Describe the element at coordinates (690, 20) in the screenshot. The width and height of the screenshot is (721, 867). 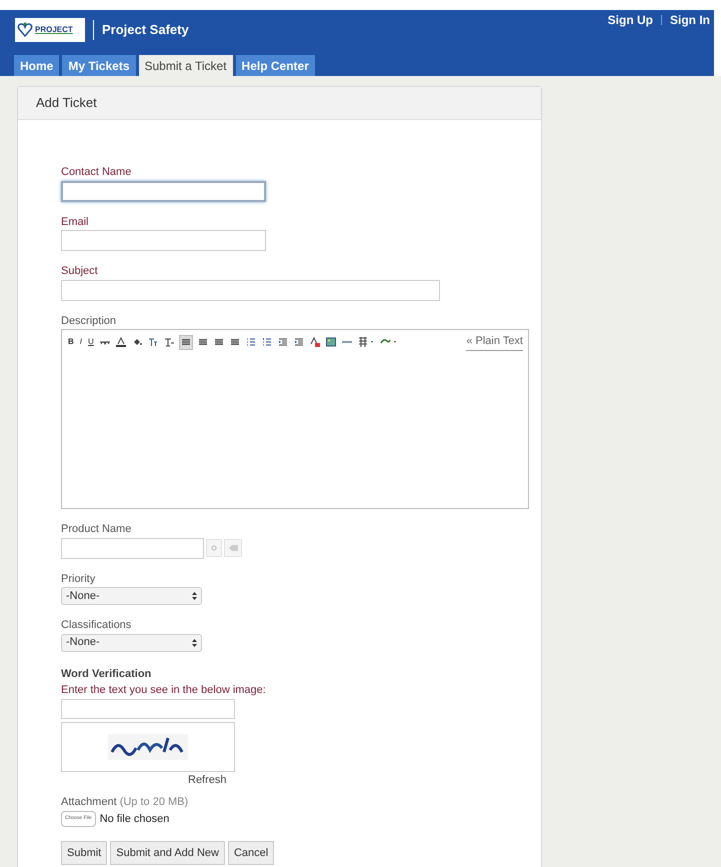
I see `header-link: Sign In` at that location.